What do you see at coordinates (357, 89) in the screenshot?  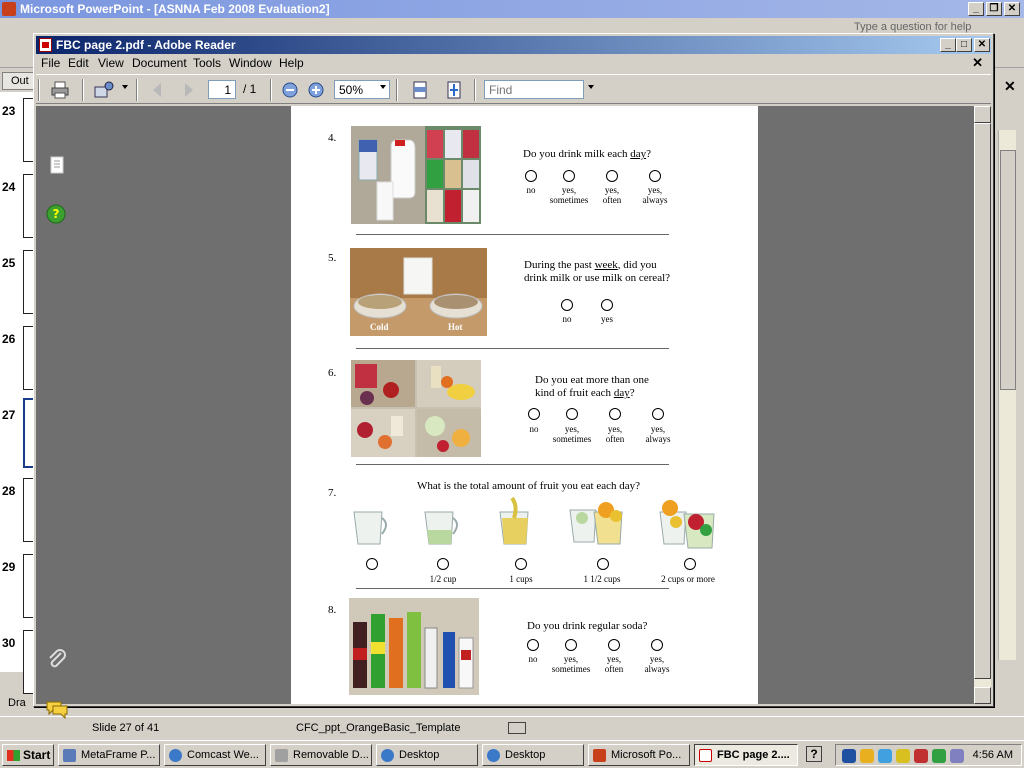 I see `zoom-level-input` at bounding box center [357, 89].